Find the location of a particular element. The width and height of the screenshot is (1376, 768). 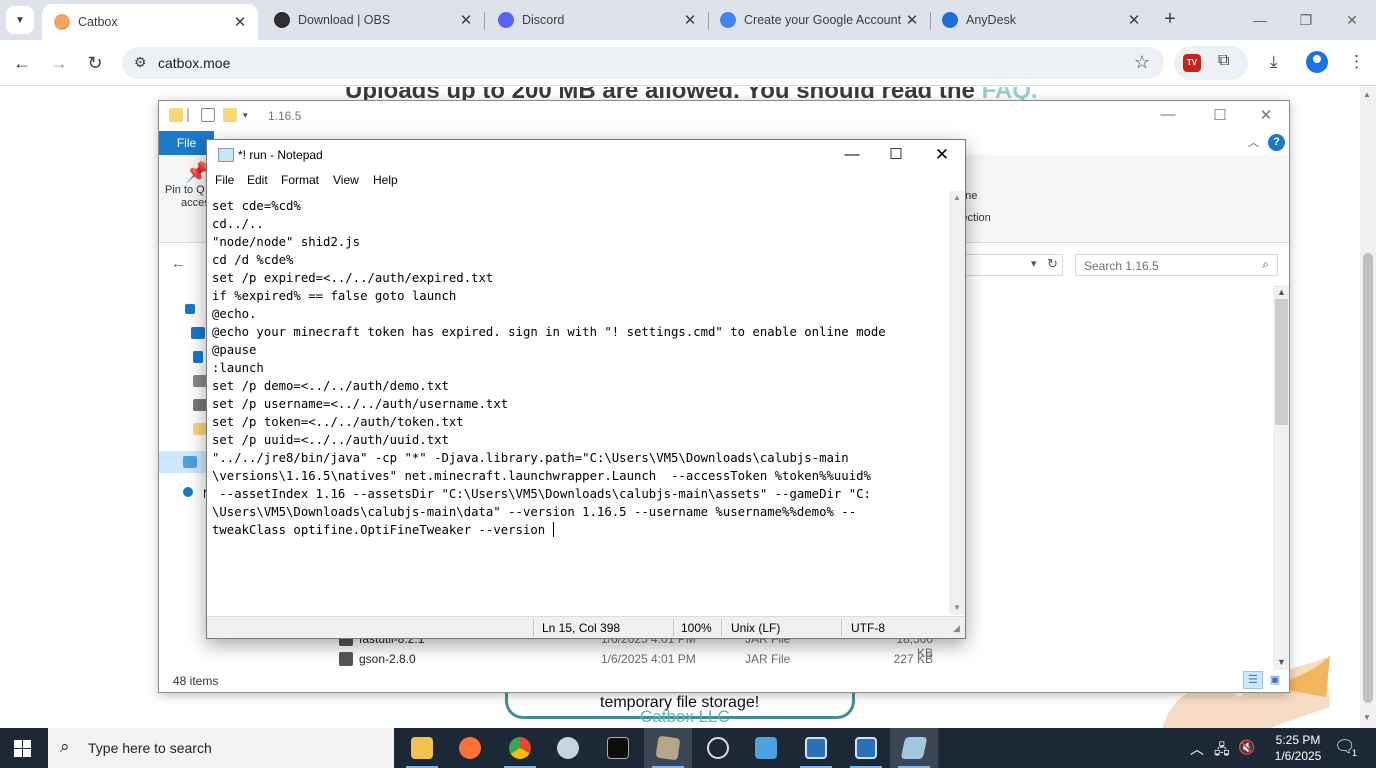

address-dropdown-icon: ▾ is located at coordinates (1034, 263).